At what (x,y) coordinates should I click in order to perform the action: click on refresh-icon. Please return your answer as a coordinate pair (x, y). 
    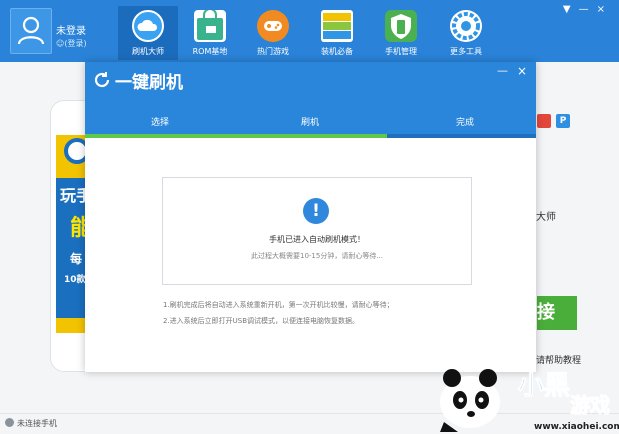
    Looking at the image, I should click on (102, 80).